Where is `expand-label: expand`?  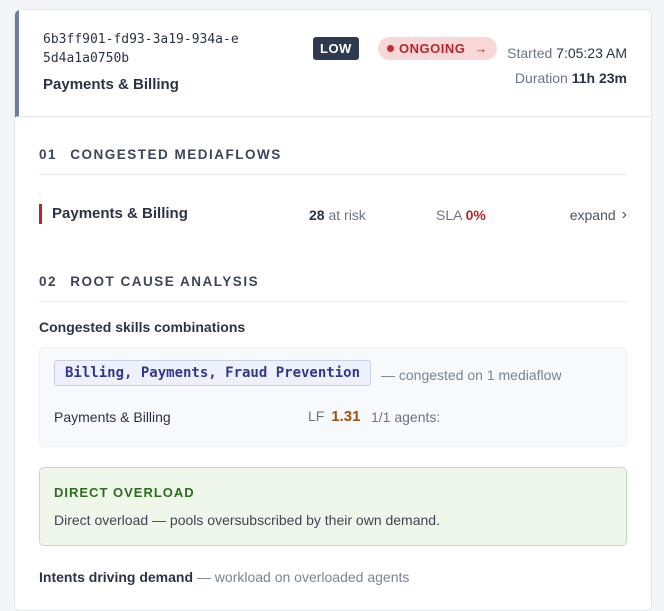 expand-label: expand is located at coordinates (592, 215).